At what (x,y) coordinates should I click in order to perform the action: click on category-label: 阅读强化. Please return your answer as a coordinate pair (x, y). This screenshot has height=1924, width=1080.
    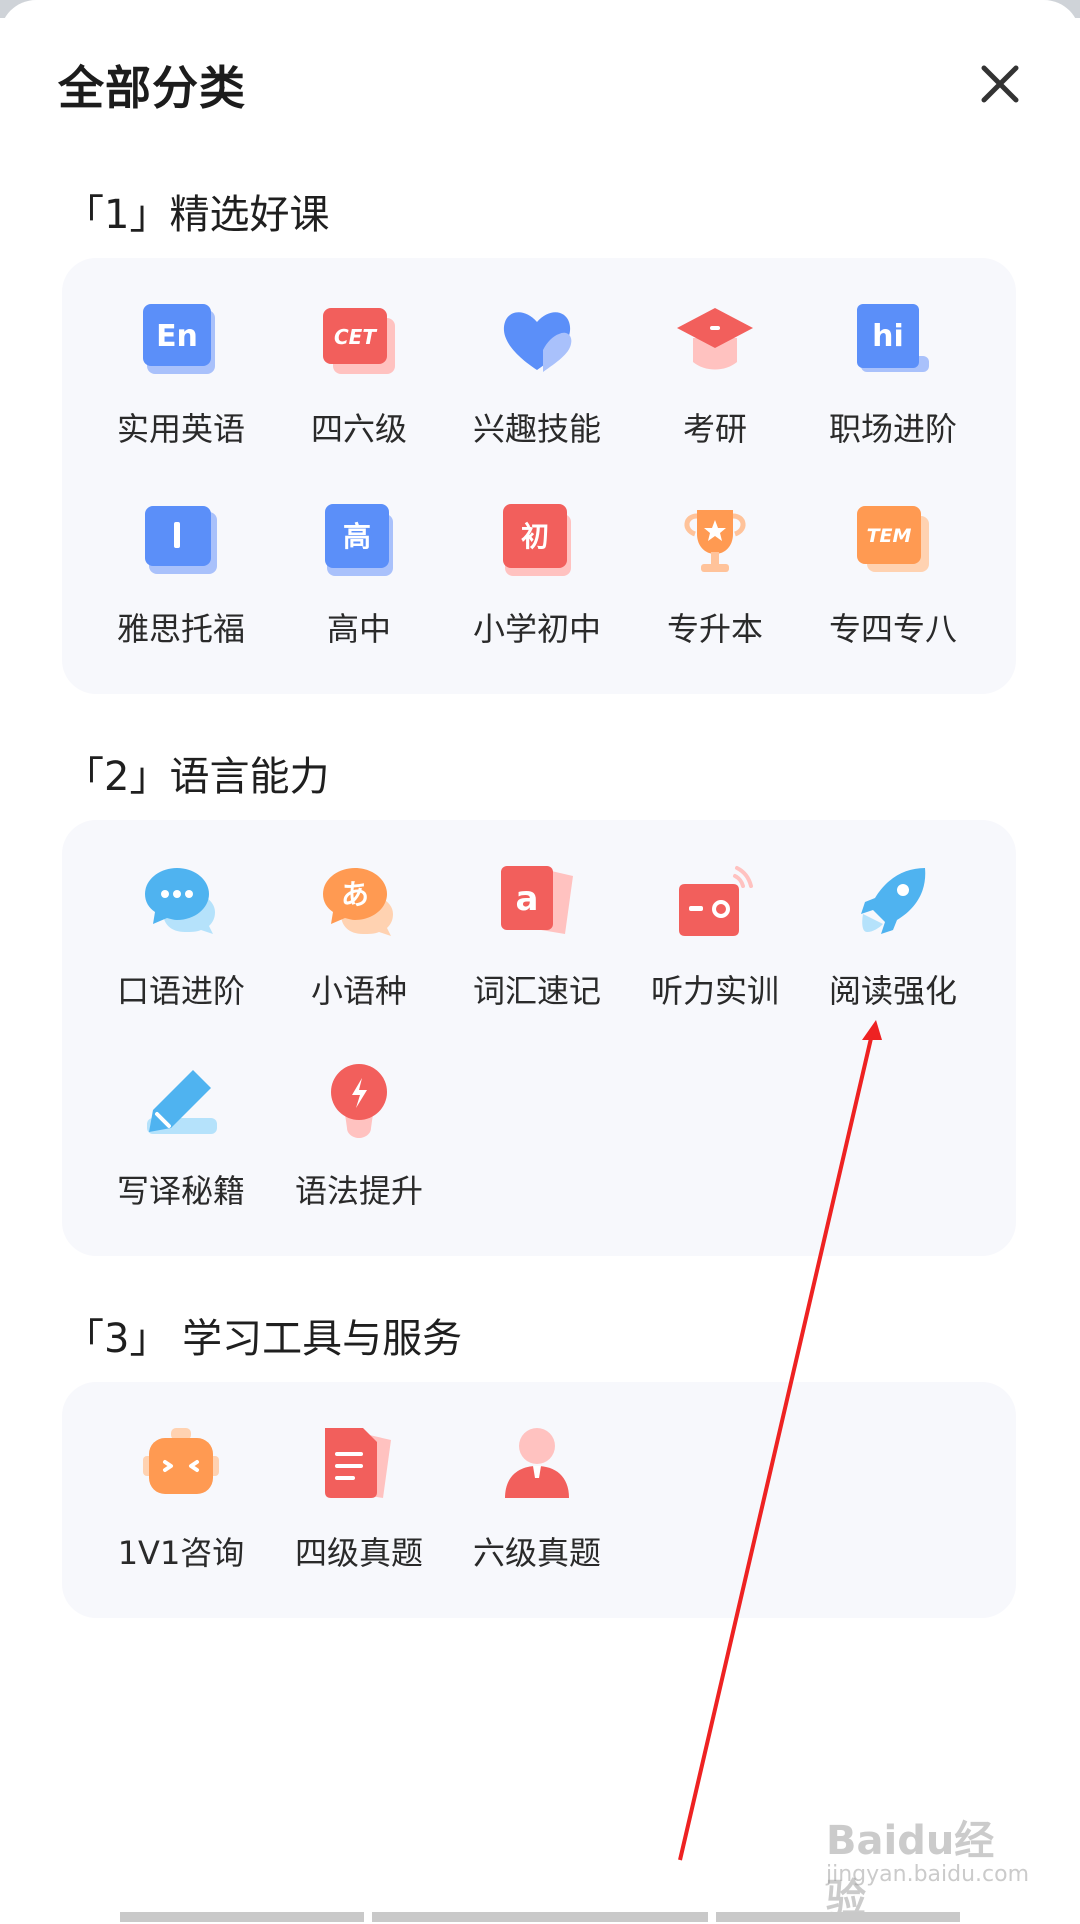
    Looking at the image, I should click on (892, 991).